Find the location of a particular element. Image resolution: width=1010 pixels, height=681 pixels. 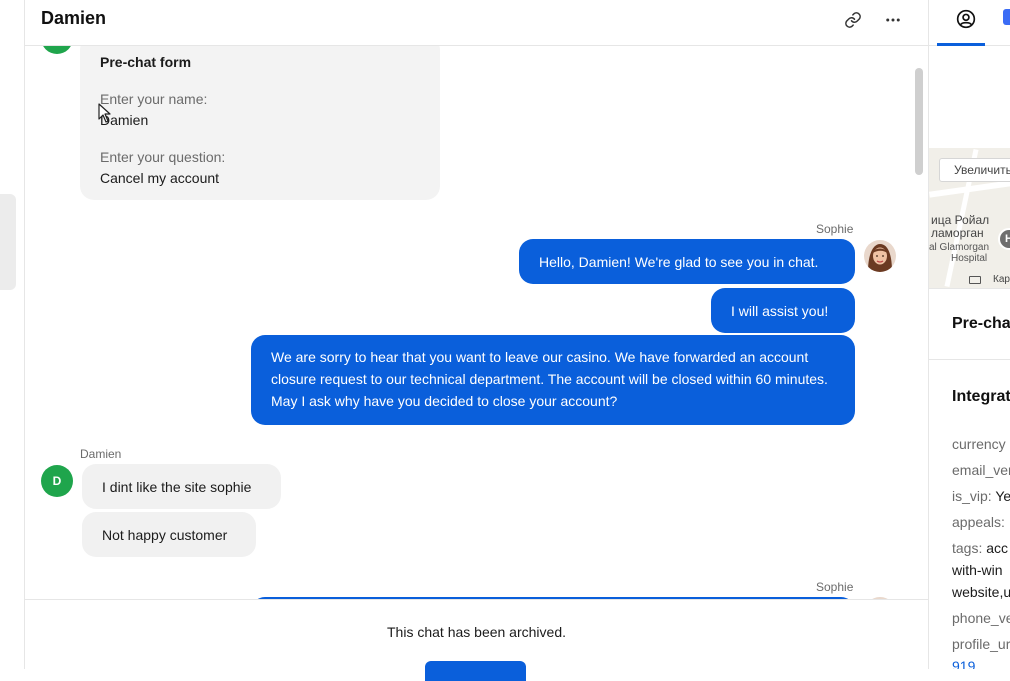

message-author: Damien is located at coordinates (101, 454).